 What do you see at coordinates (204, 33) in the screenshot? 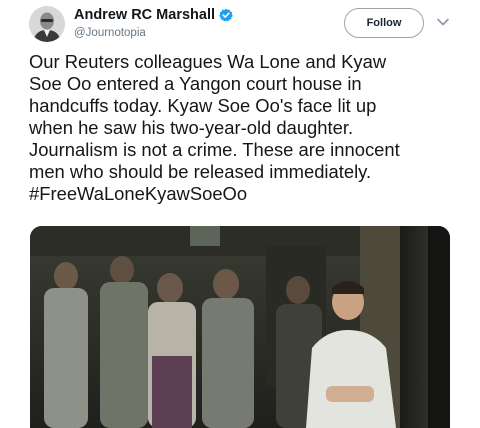
I see `username-handle: @Journotopia` at bounding box center [204, 33].